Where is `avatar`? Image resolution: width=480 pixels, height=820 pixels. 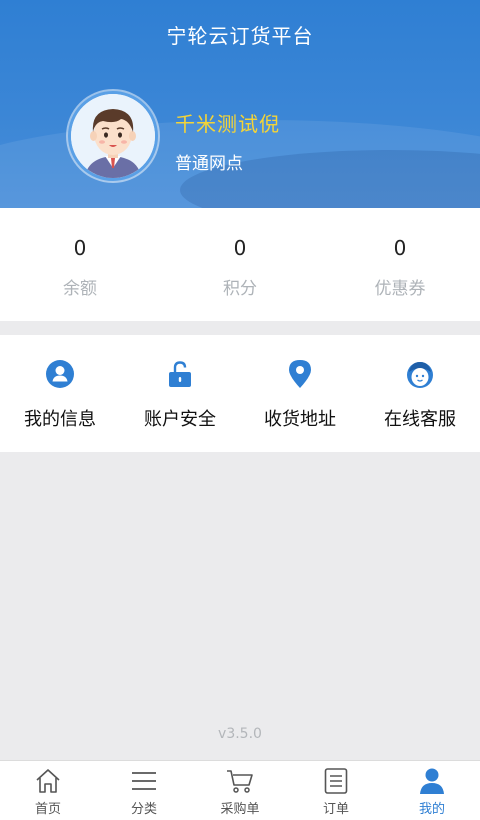 avatar is located at coordinates (113, 136).